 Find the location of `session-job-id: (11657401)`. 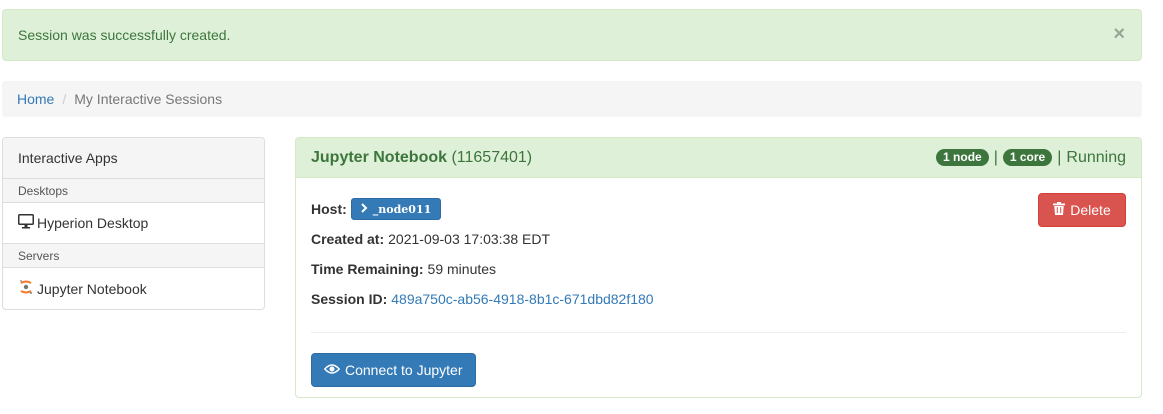

session-job-id: (11657401) is located at coordinates (492, 157).